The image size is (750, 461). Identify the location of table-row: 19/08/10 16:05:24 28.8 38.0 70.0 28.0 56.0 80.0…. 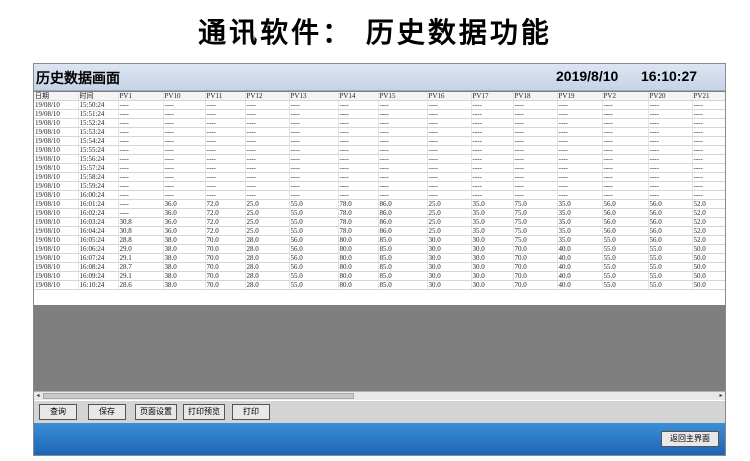
(379, 240).